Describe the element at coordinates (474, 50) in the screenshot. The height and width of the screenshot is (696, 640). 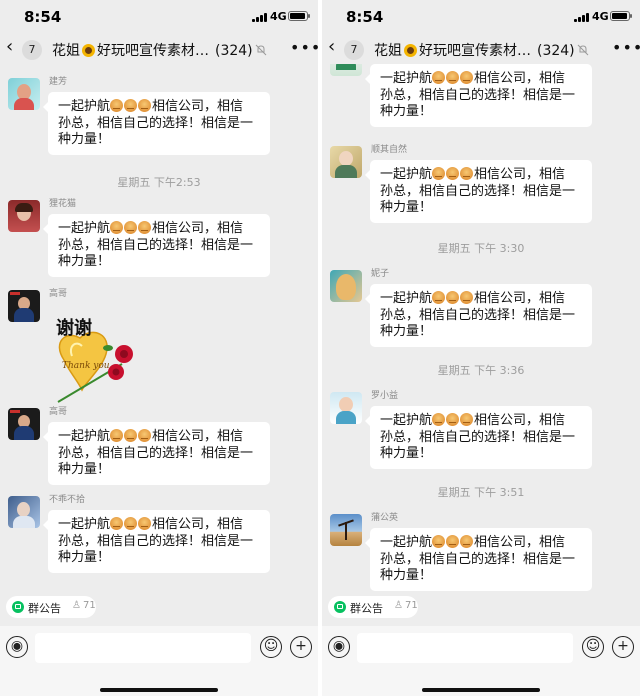
I see `chat-title: 花姐 好玩吧宣传素材… (324)` at that location.